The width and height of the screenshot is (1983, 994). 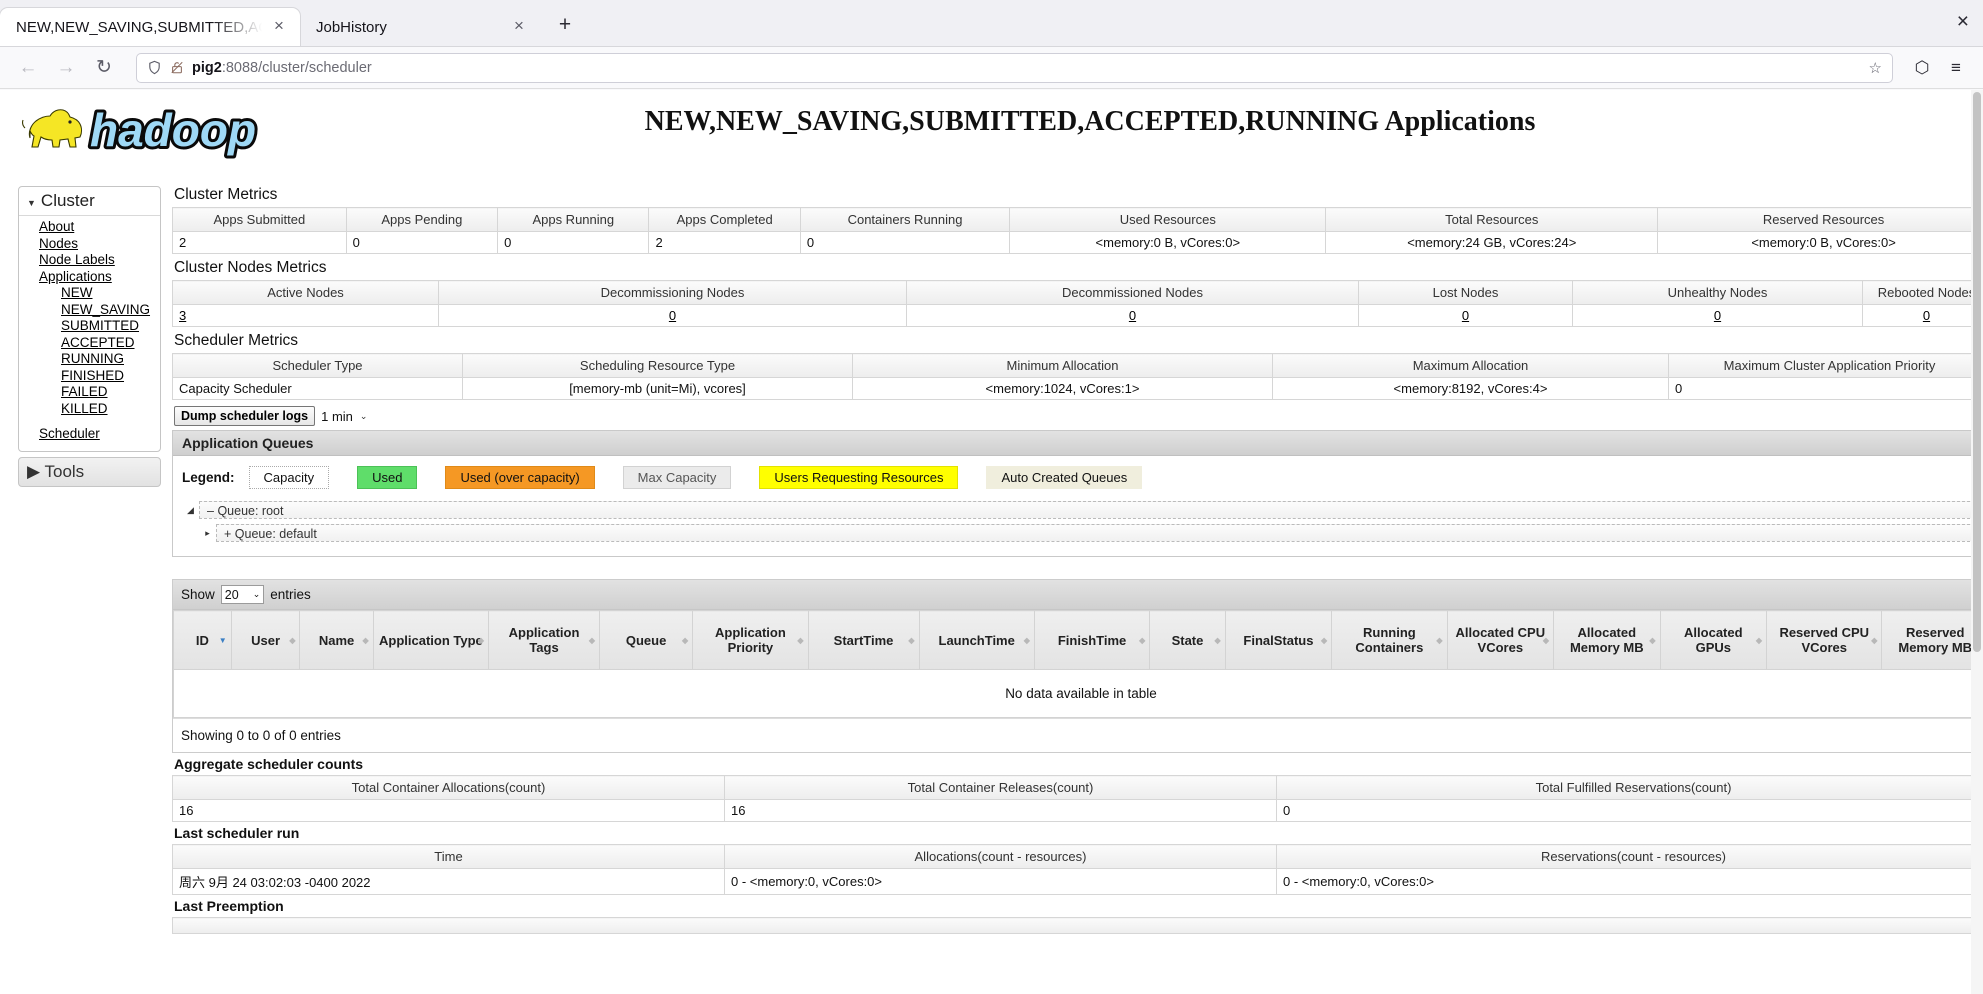 I want to click on shield-icon, so click(x=154, y=67).